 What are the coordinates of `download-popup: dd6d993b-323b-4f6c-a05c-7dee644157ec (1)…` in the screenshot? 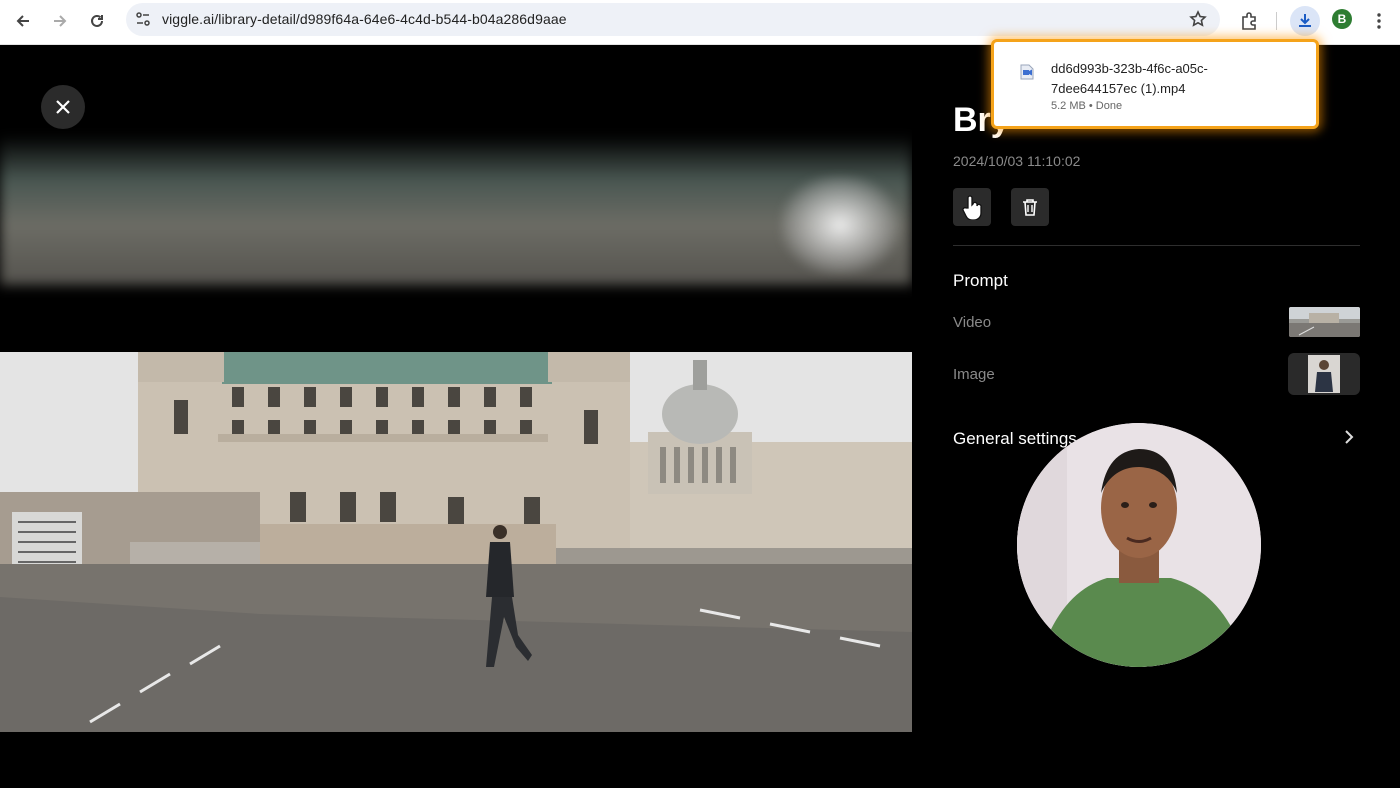 It's located at (1155, 84).